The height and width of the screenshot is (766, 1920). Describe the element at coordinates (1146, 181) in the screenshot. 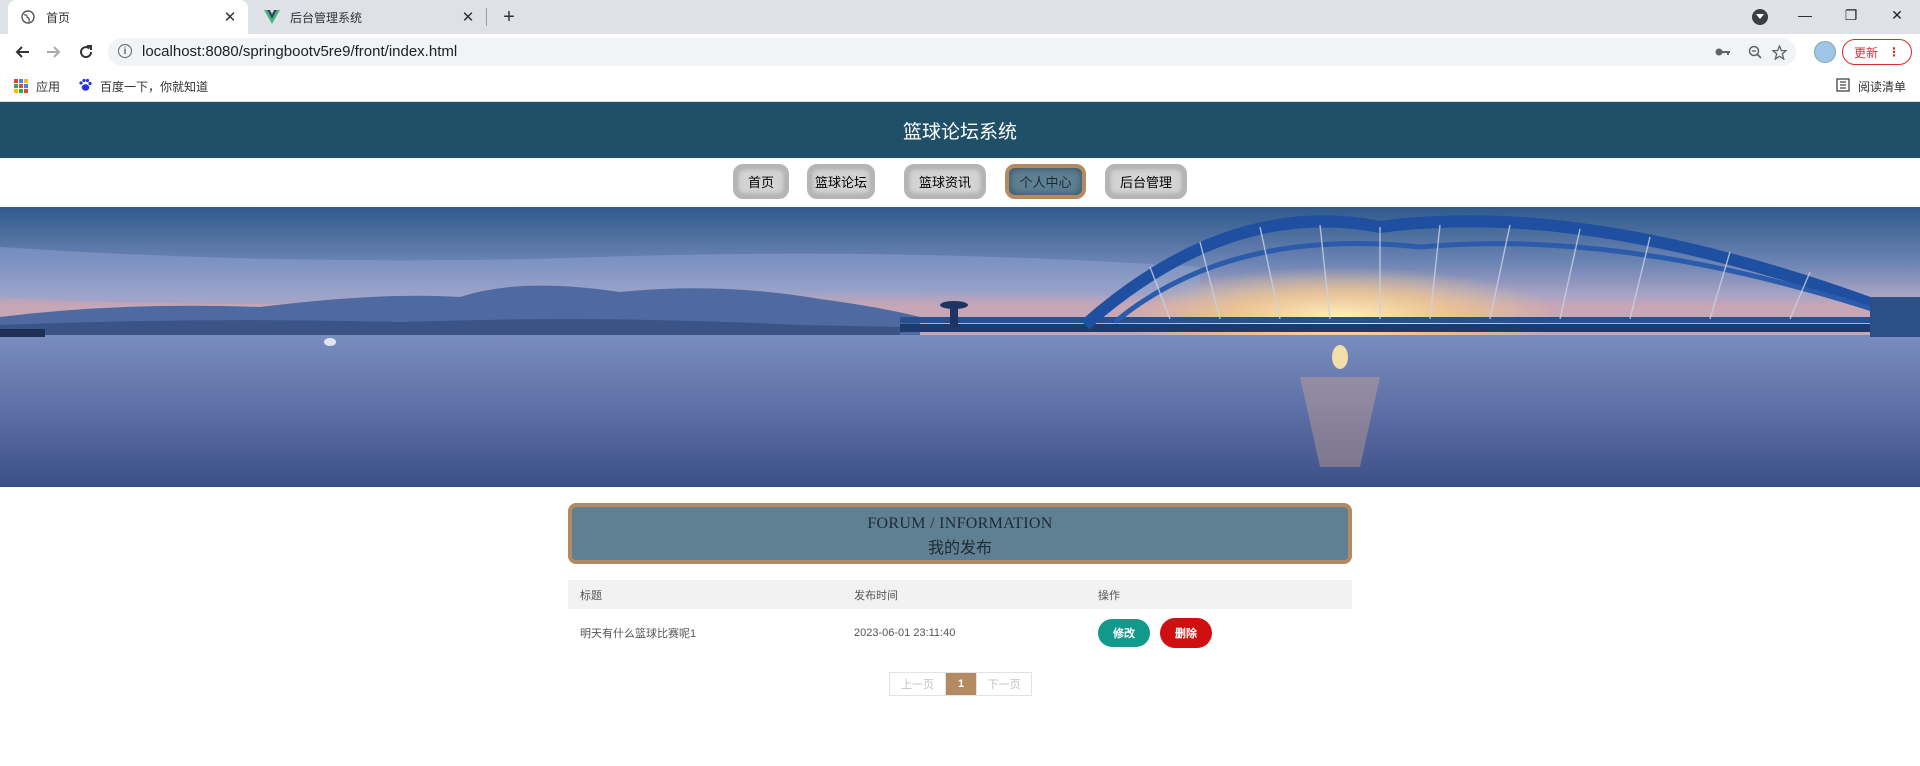

I see `nav-admin: 后台管理` at that location.